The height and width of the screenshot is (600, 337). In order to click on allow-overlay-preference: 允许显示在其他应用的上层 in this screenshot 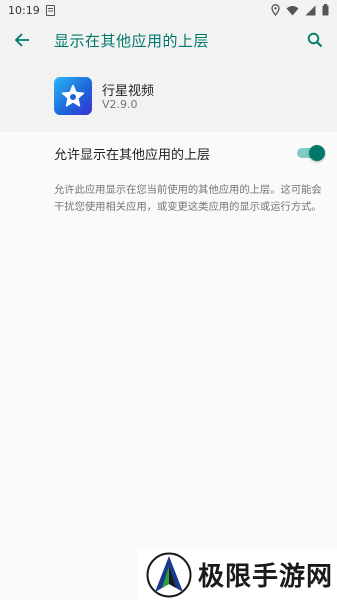, I will do `click(168, 153)`.